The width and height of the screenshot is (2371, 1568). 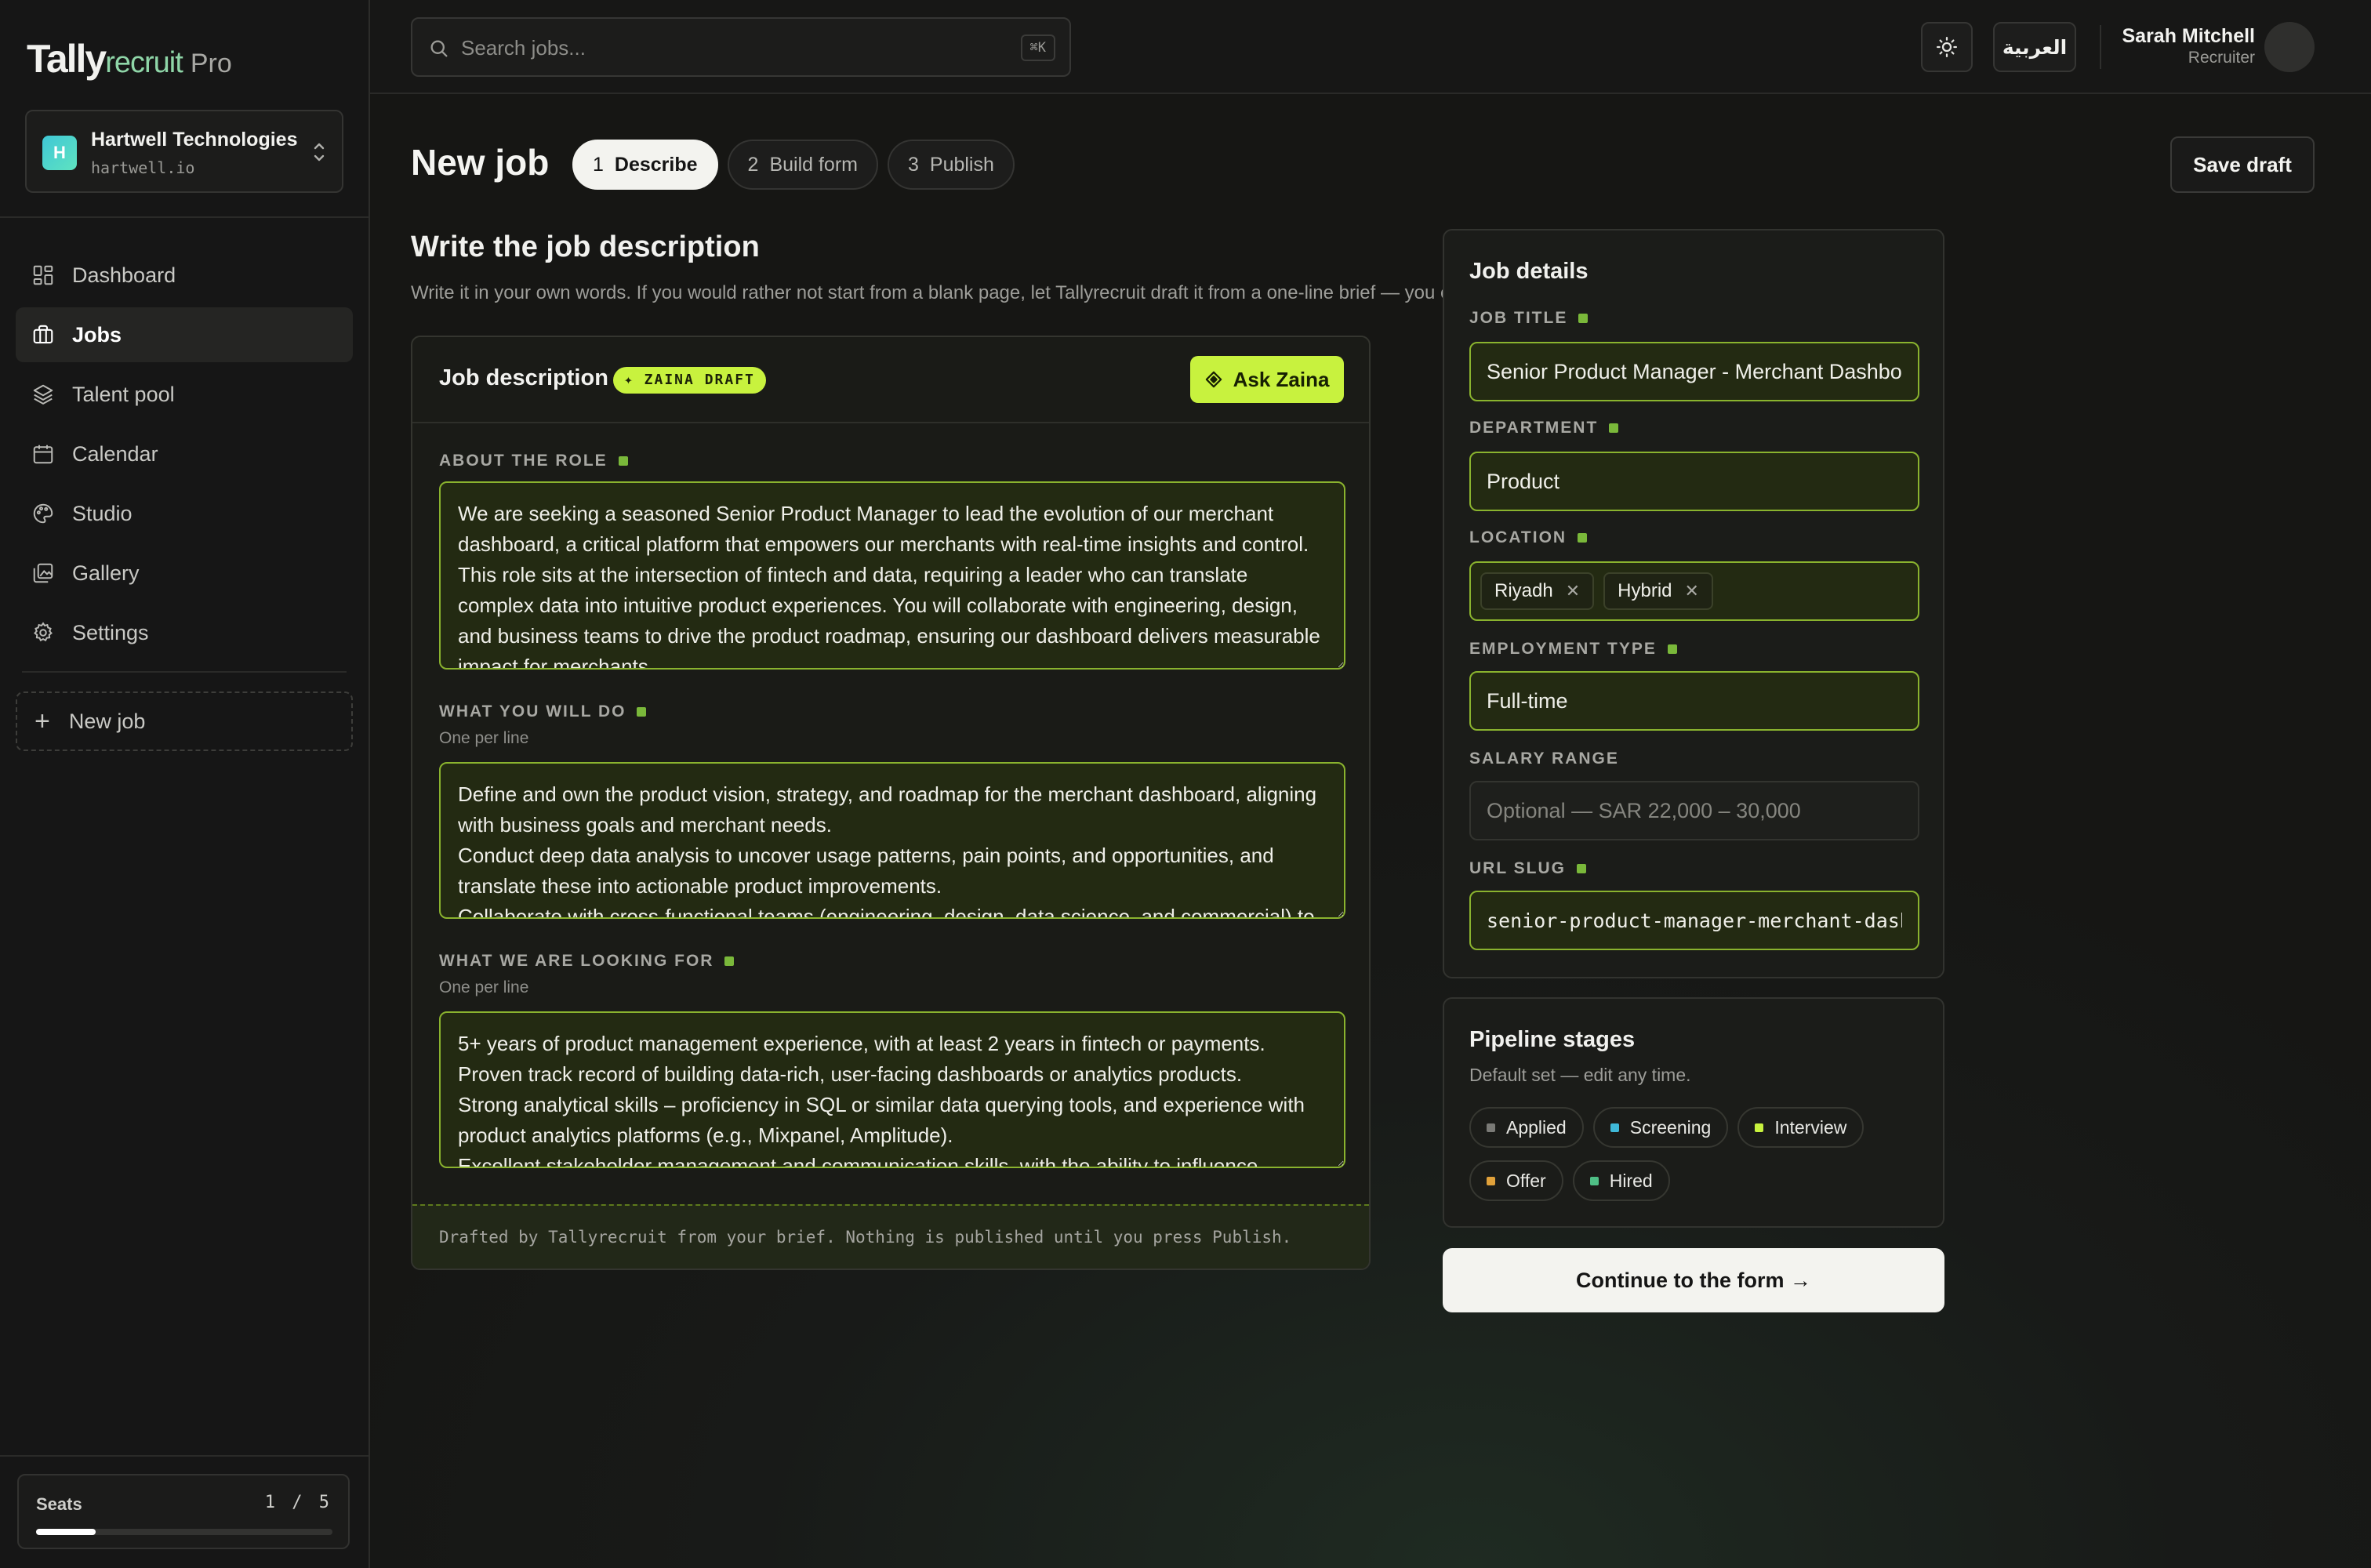 I want to click on new-job-button: + New job, so click(x=184, y=721).